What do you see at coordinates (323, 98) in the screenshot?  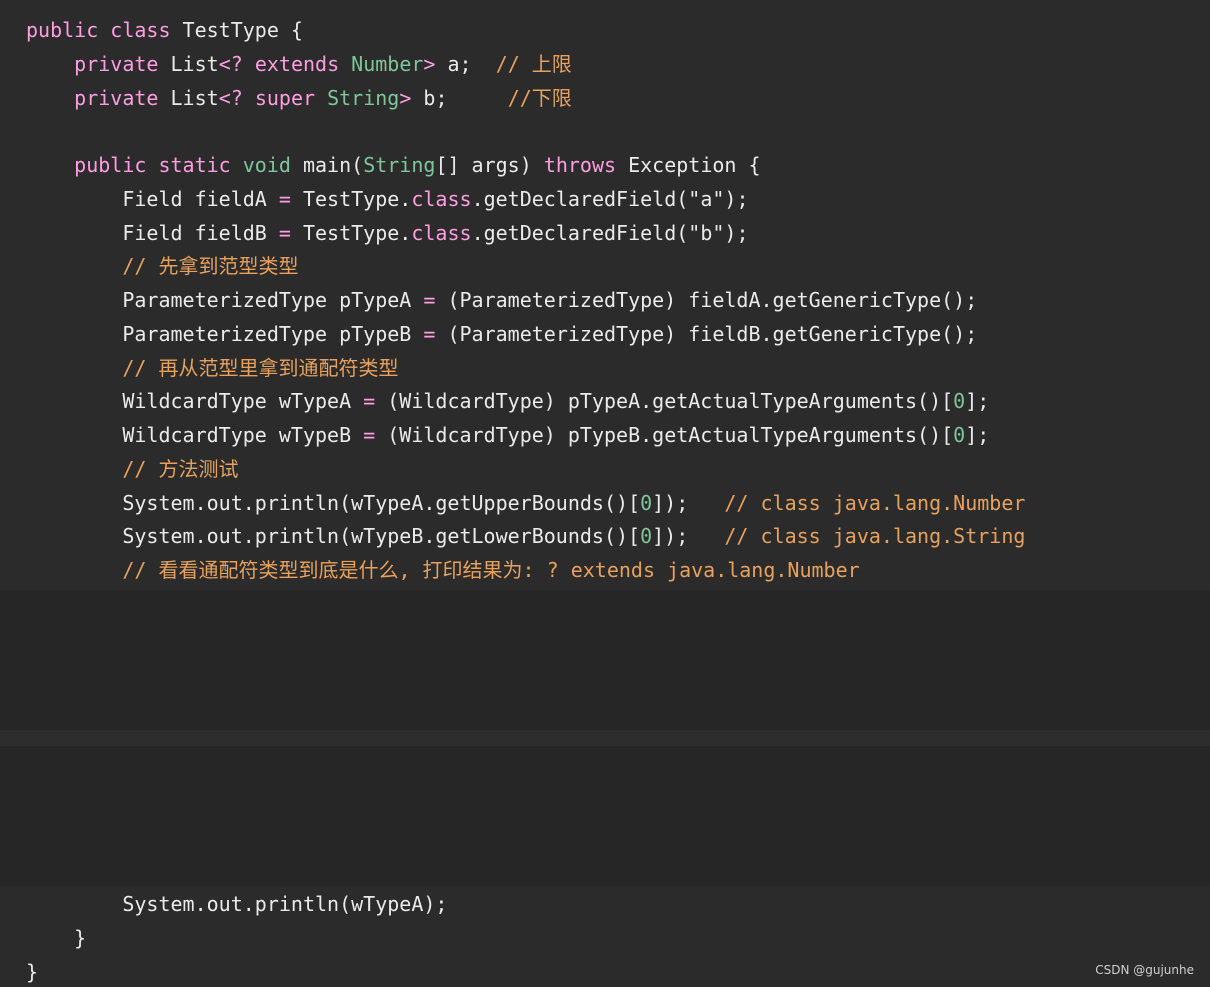 I see `code-line-3: private List<? super String> b; //下限` at bounding box center [323, 98].